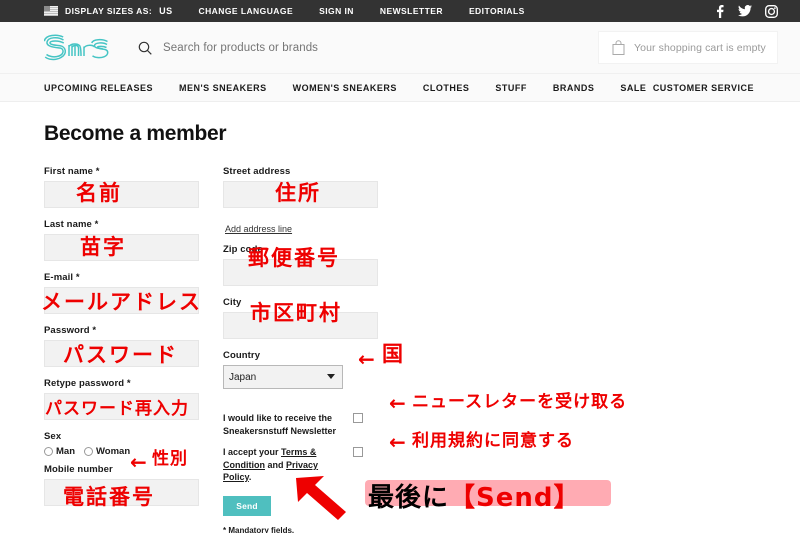  What do you see at coordinates (703, 88) in the screenshot?
I see `nav-item-customer-service: CUSTOMER SERVICE` at bounding box center [703, 88].